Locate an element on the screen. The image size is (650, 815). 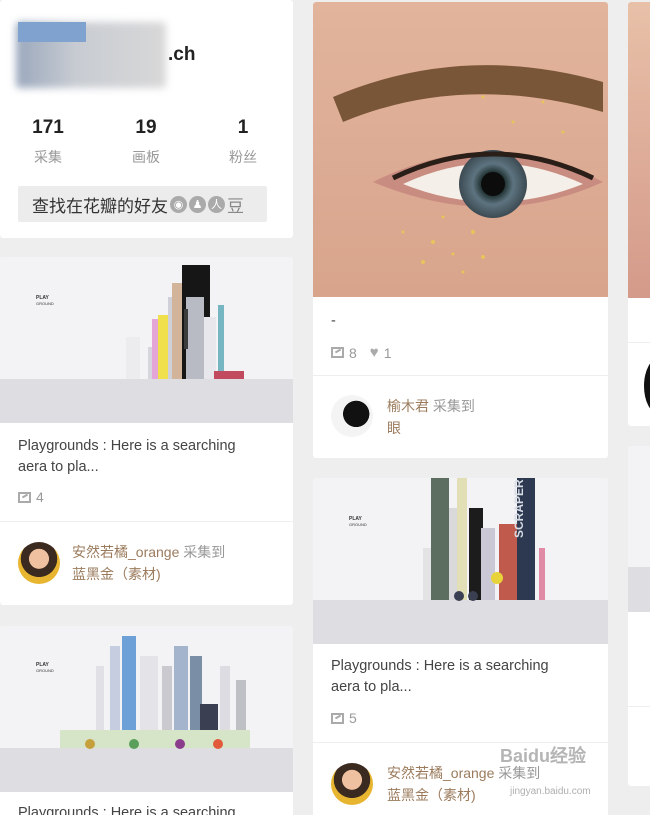
pin-stats: 8 ♥ 1 is located at coordinates (361, 352).